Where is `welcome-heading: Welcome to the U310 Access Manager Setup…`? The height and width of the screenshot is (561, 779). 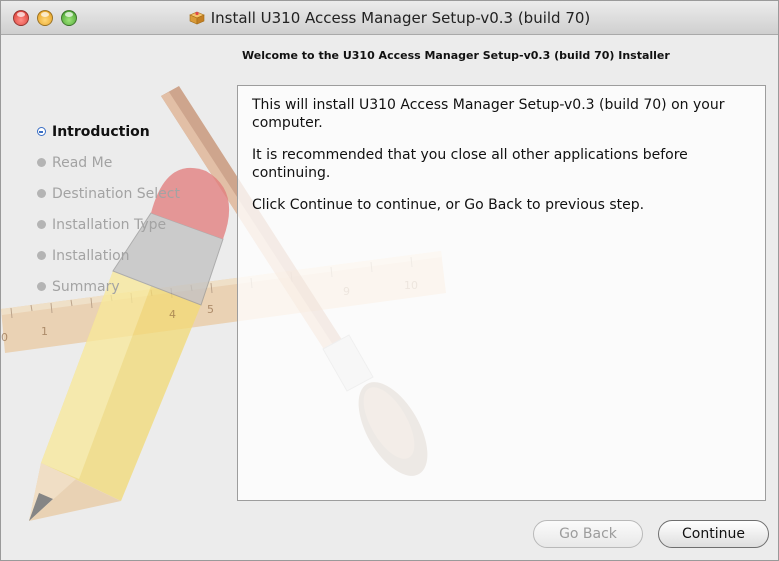 welcome-heading: Welcome to the U310 Access Manager Setup… is located at coordinates (456, 55).